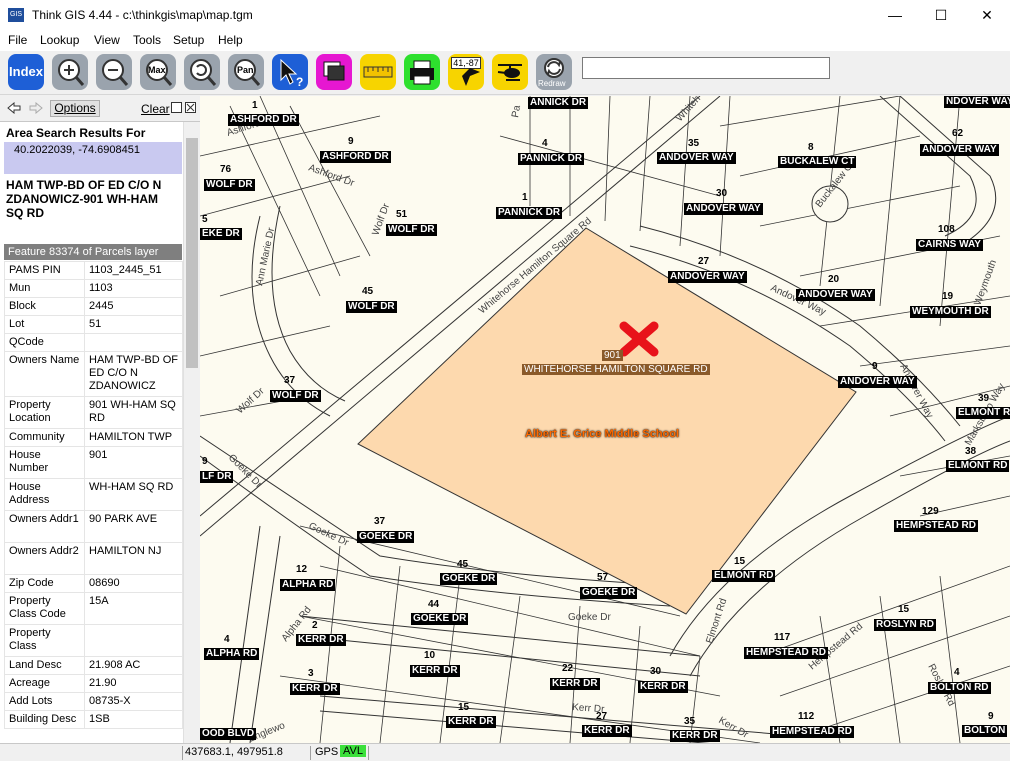 This screenshot has width=1010, height=761. I want to click on menu-file: File, so click(17, 40).